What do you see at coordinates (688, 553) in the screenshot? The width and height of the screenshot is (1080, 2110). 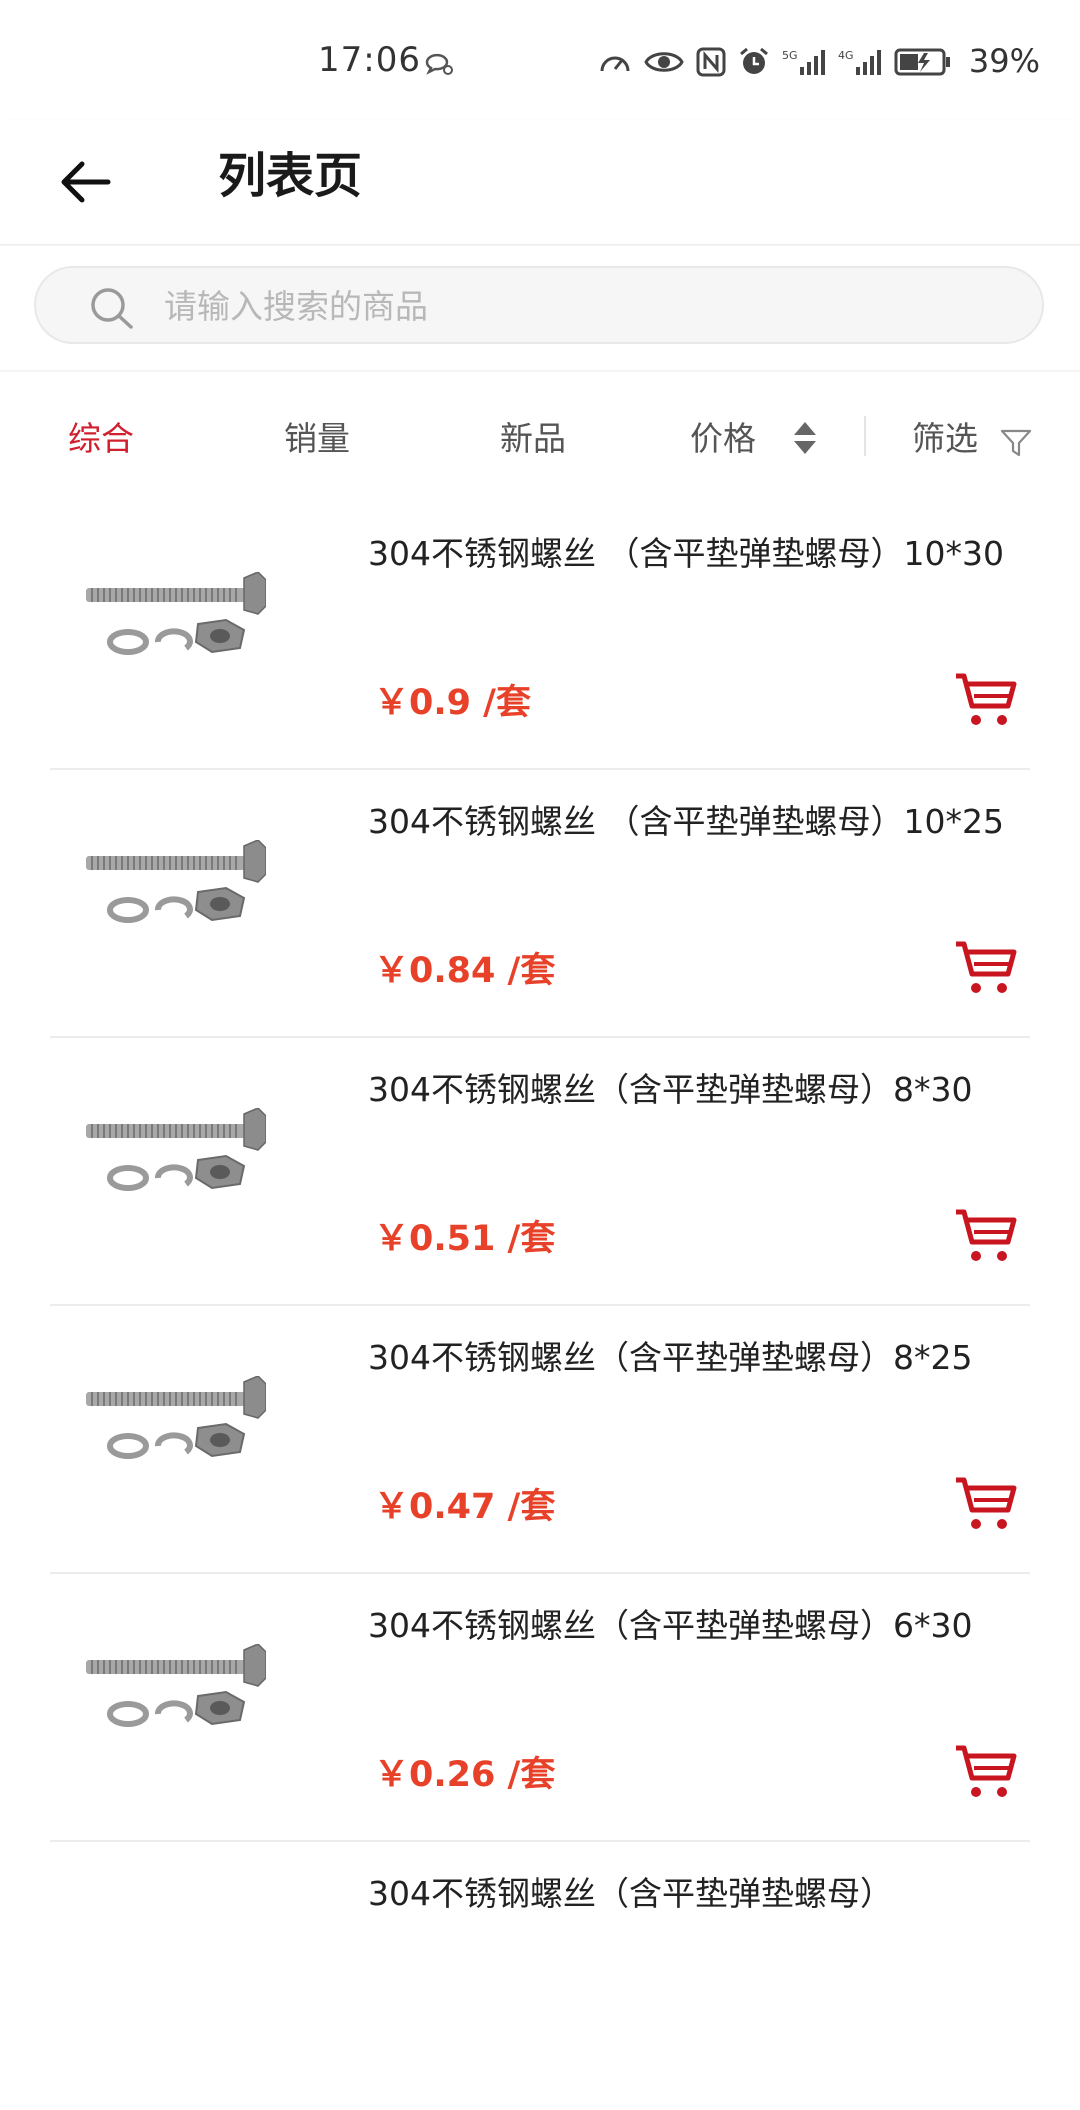 I see `product-name: 304不锈钢螺丝 （含平垫弹垫螺母）10*30` at bounding box center [688, 553].